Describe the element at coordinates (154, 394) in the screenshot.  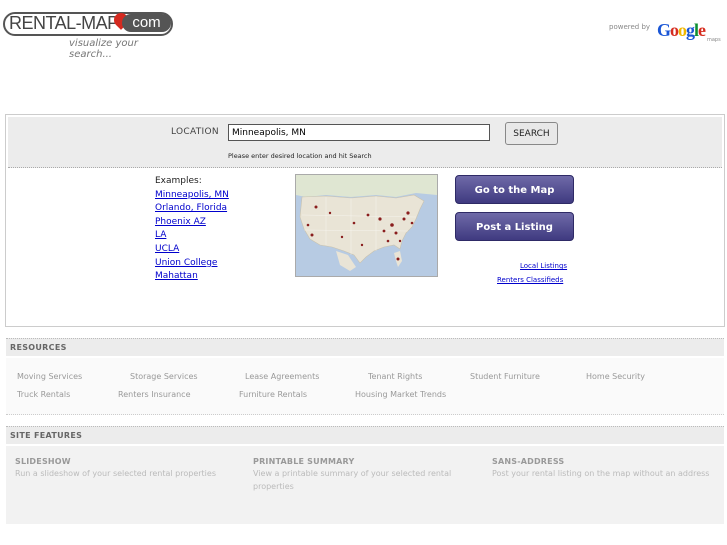
I see `resource-link: Renters Insurance` at that location.